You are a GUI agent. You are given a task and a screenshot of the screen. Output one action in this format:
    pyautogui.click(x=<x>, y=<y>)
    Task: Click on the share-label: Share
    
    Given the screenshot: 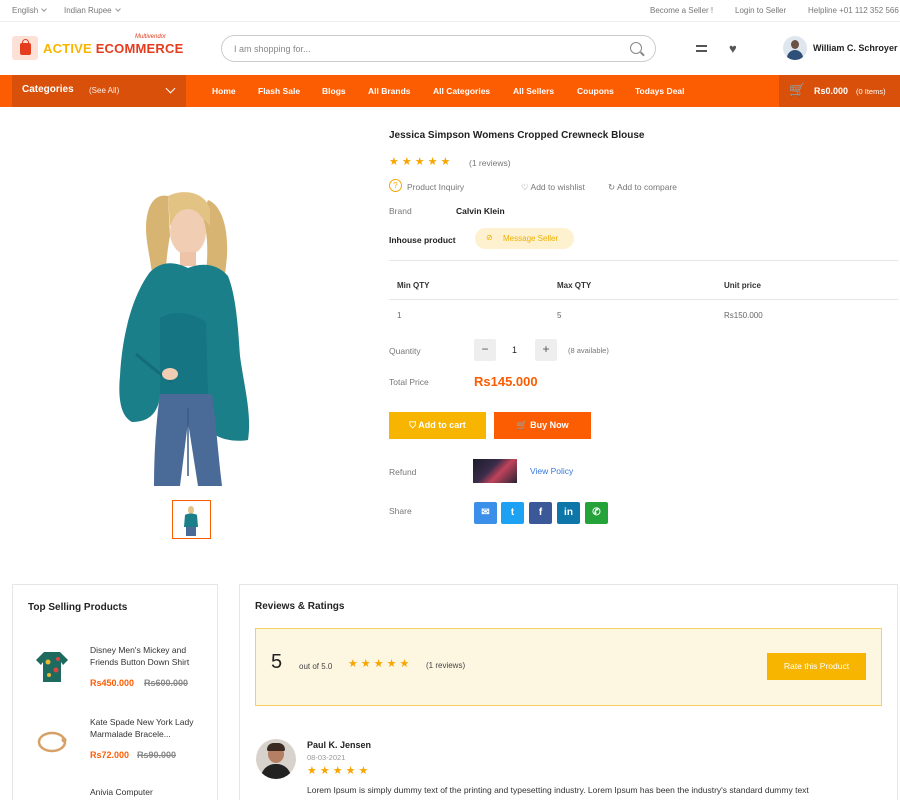 What is the action you would take?
    pyautogui.click(x=400, y=511)
    